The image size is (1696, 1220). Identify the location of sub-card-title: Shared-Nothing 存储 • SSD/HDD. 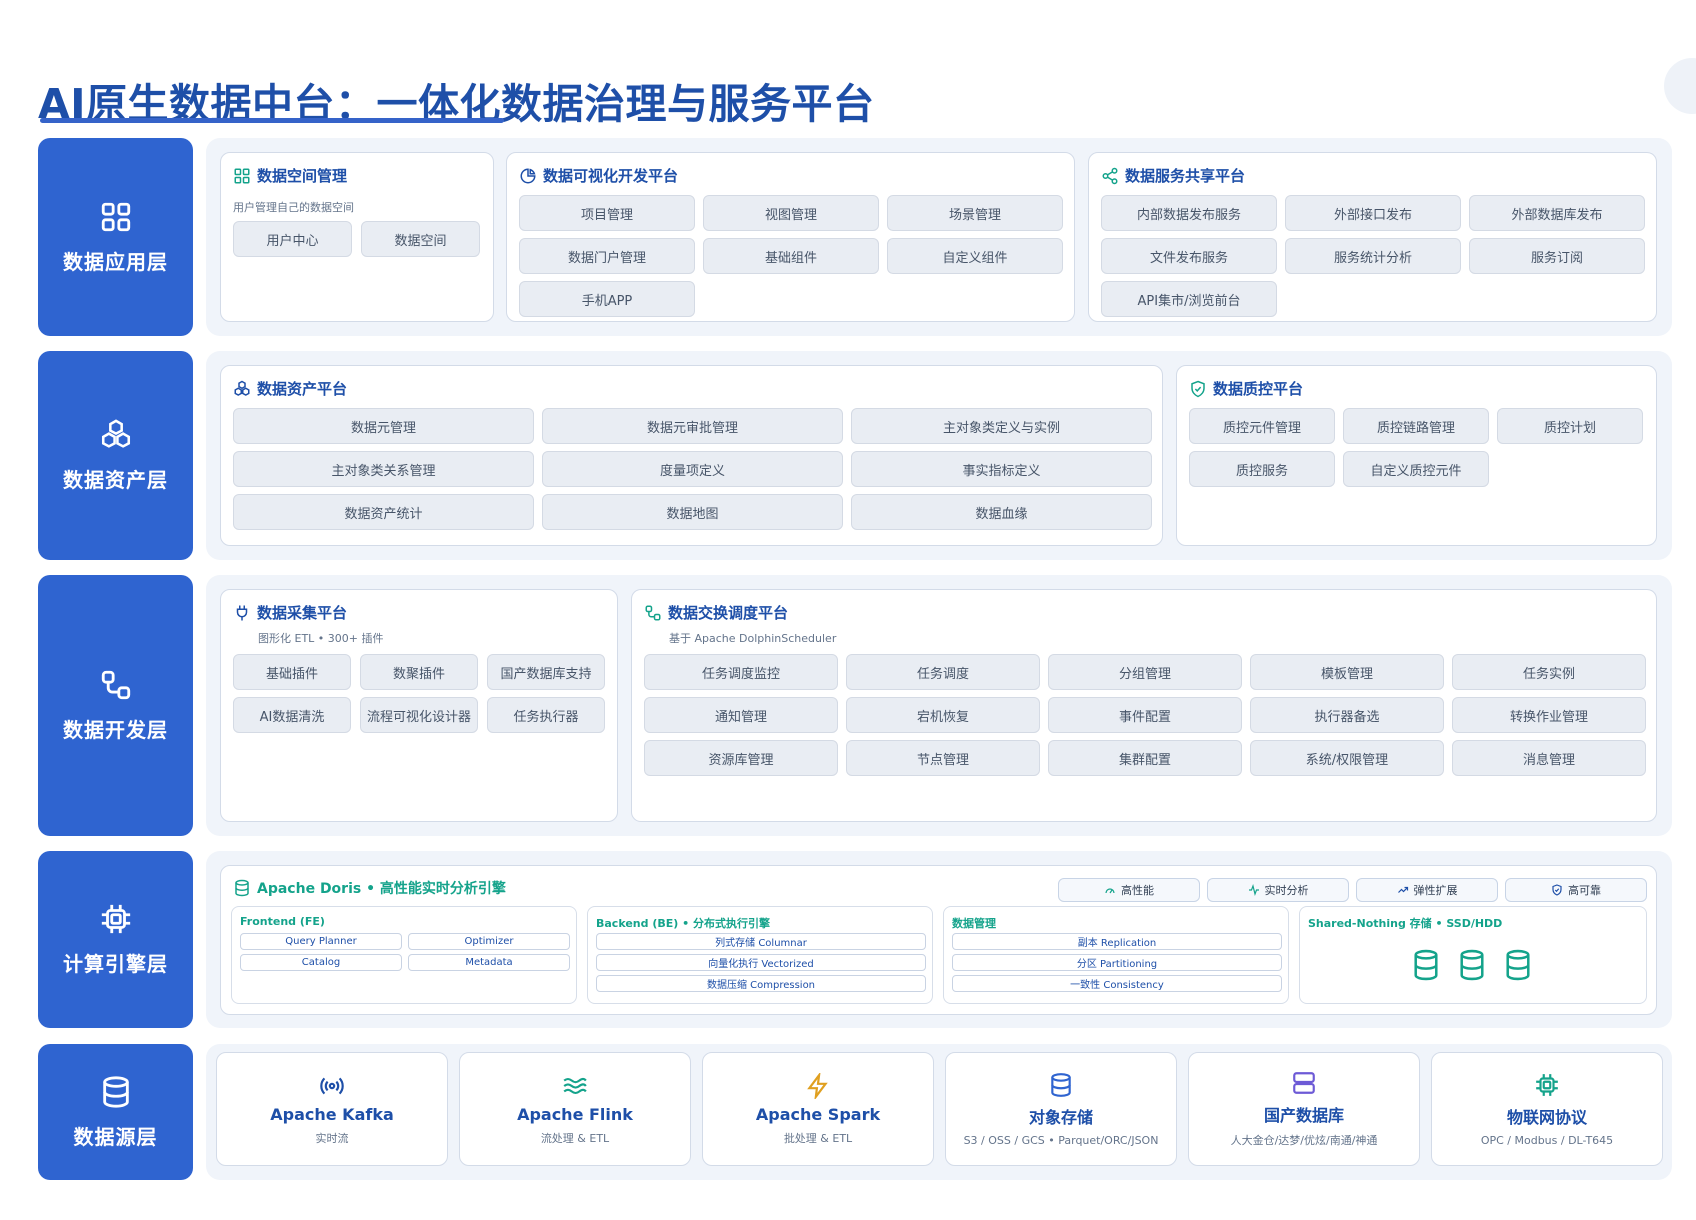
(1405, 923).